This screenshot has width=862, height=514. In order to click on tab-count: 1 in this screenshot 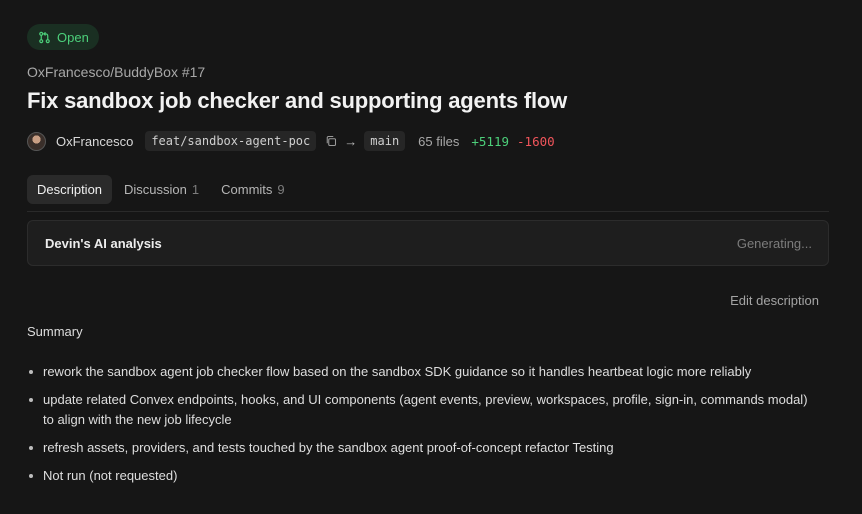, I will do `click(195, 189)`.